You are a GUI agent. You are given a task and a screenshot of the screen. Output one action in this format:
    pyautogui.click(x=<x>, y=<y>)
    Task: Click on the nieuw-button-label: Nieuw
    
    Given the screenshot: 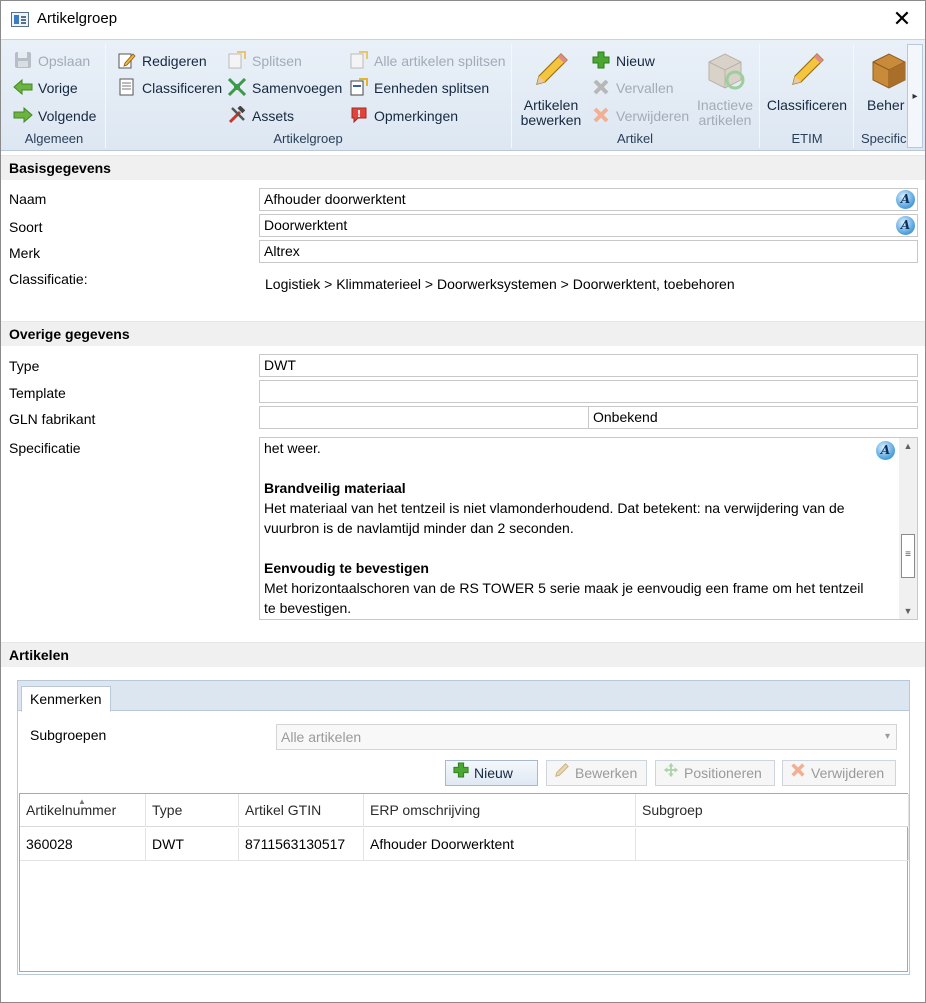 What is the action you would take?
    pyautogui.click(x=493, y=773)
    